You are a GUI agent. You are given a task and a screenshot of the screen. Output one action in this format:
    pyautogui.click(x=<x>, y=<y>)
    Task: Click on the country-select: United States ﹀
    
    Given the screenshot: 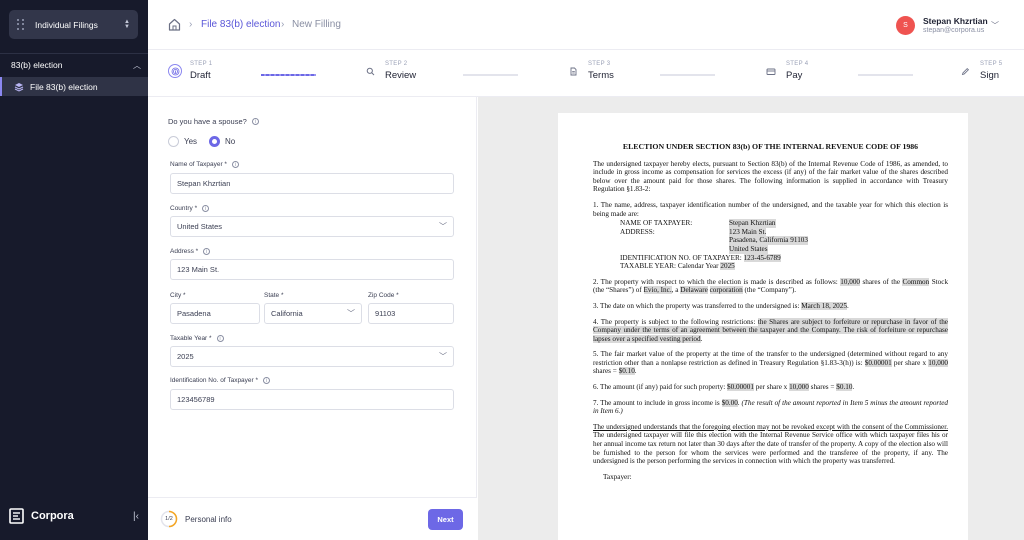 What is the action you would take?
    pyautogui.click(x=312, y=226)
    